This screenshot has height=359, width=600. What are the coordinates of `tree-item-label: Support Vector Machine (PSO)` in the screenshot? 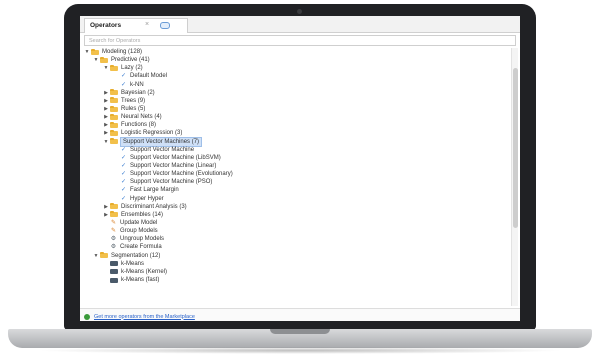 It's located at (171, 182).